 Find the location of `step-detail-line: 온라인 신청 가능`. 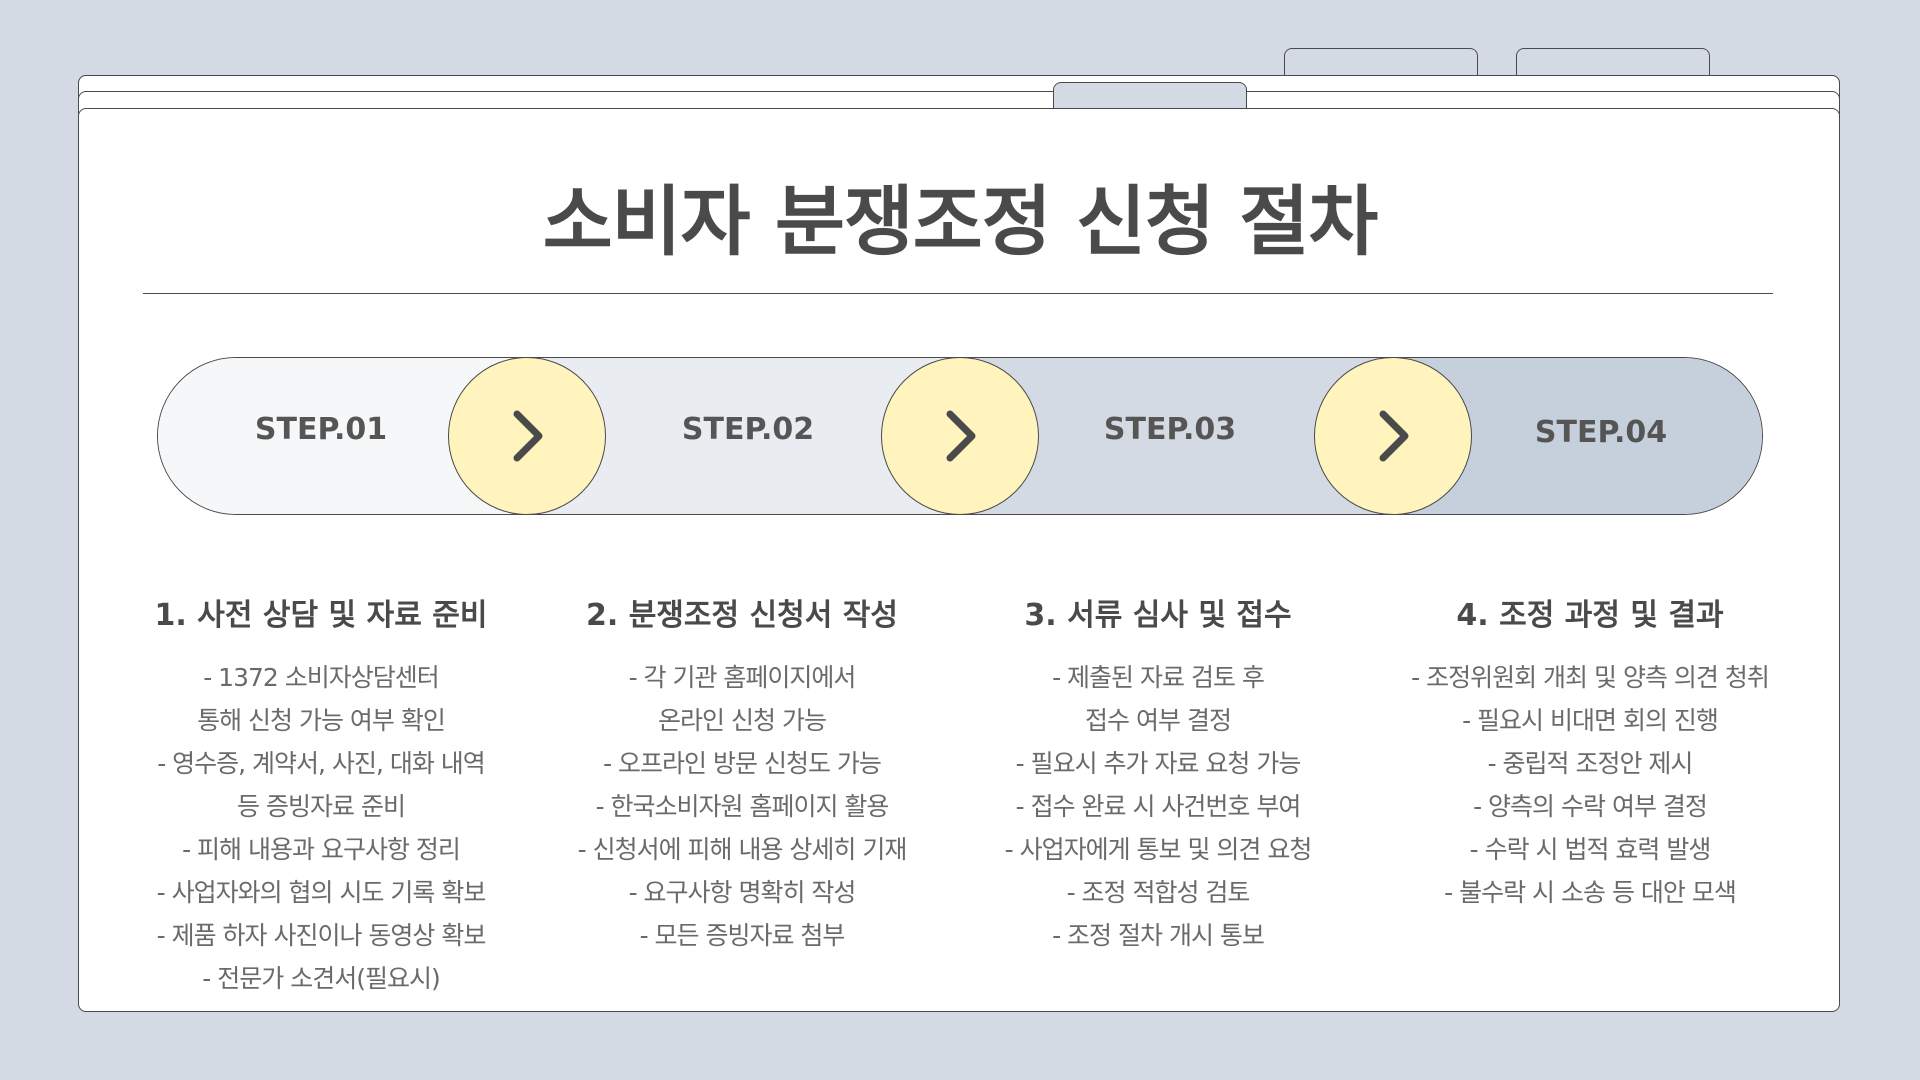

step-detail-line: 온라인 신청 가능 is located at coordinates (742, 720).